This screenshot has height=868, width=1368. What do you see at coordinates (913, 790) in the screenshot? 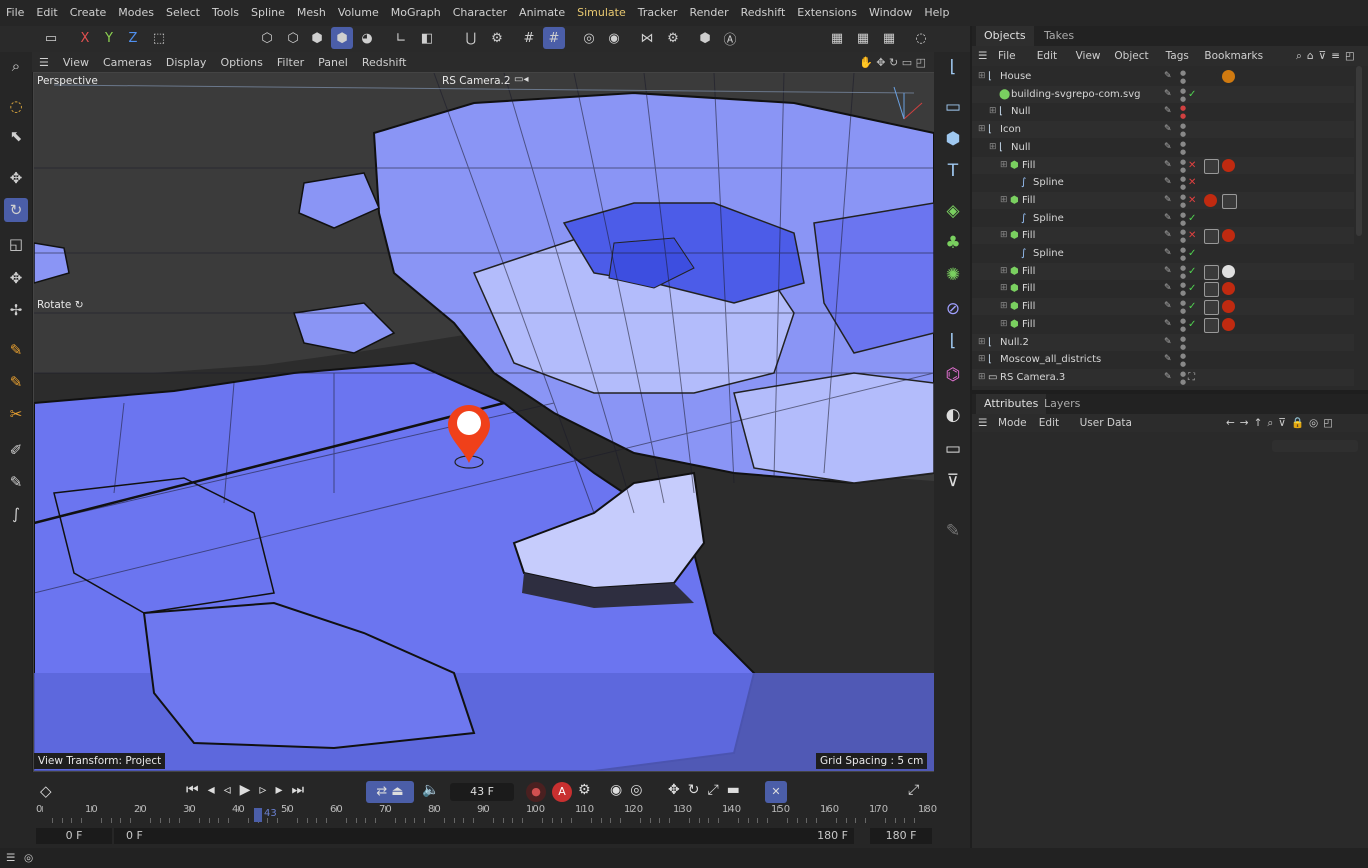
I see `timeline-graph-icon: ⤢` at bounding box center [913, 790].